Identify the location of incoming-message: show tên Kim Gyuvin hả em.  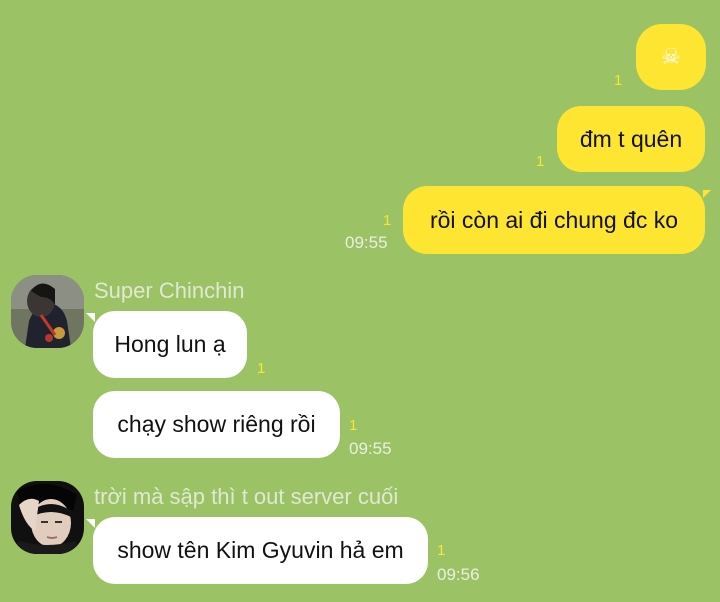
(260, 550).